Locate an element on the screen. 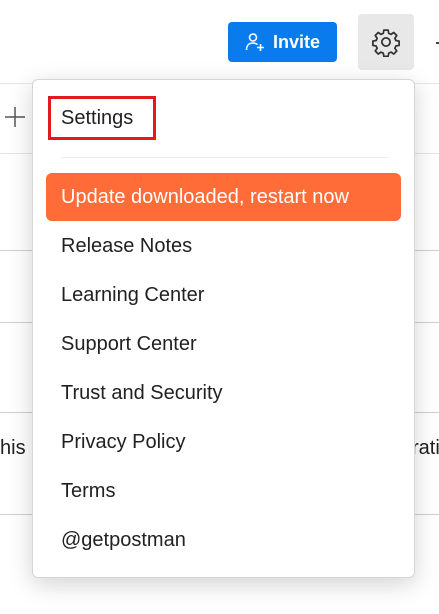 This screenshot has width=439, height=614. menu-divider is located at coordinates (224, 157).